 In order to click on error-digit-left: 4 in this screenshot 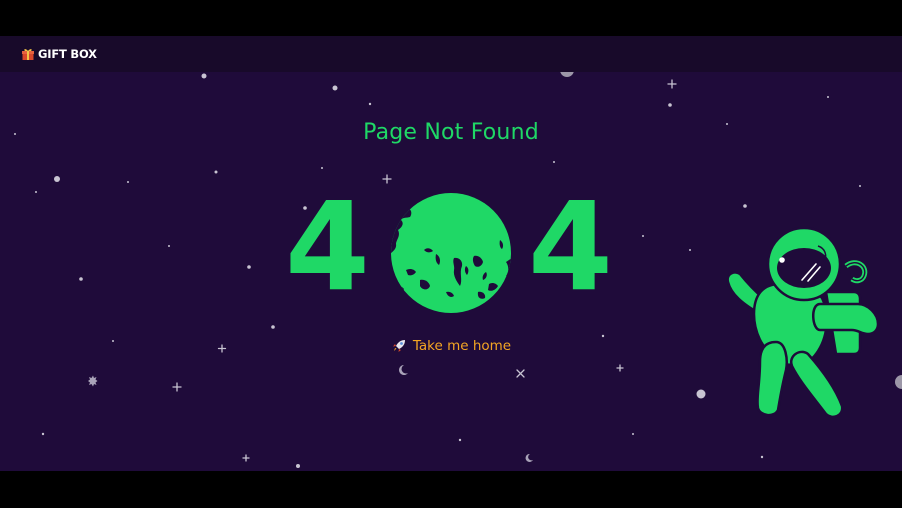, I will do `click(327, 247)`.